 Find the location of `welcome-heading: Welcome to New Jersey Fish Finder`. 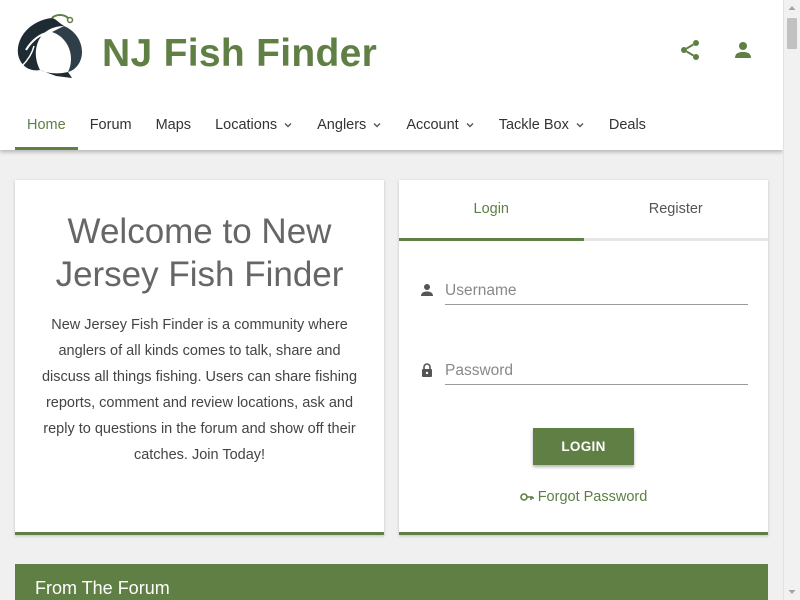

welcome-heading: Welcome to New Jersey Fish Finder is located at coordinates (199, 253).